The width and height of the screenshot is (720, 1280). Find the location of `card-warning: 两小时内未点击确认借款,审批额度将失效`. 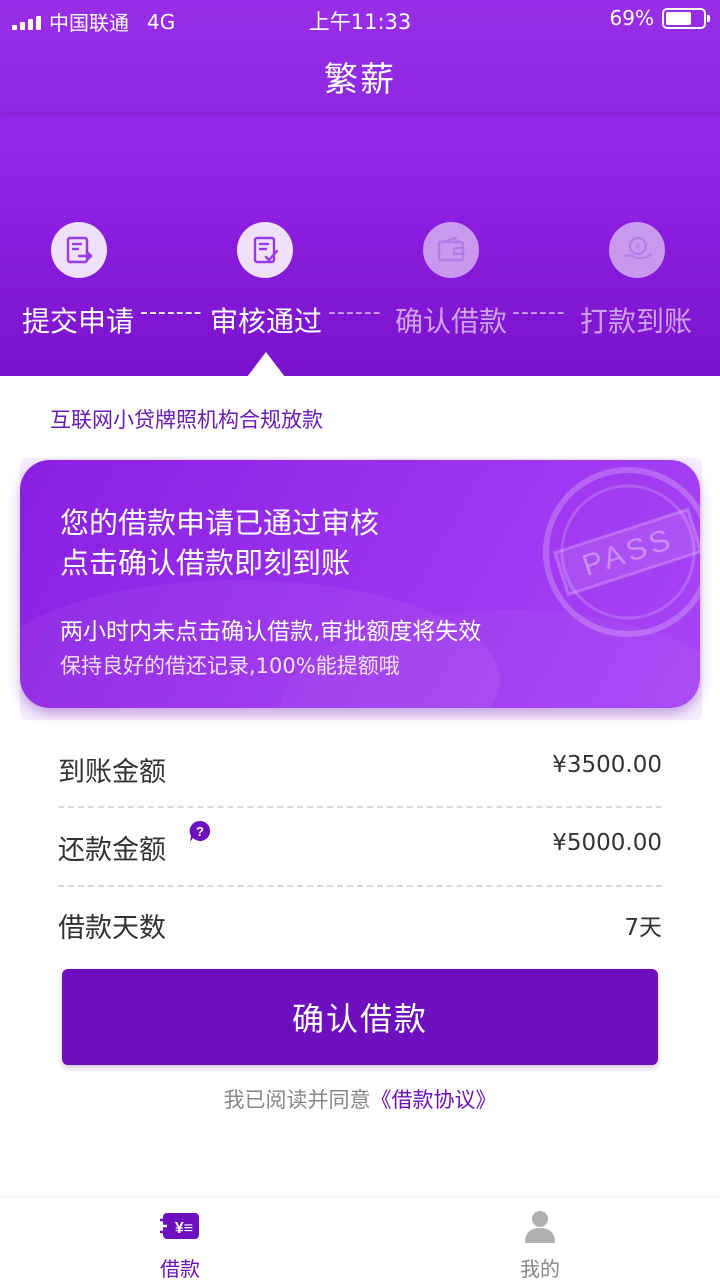

card-warning: 两小时内未点击确认借款,审批额度将失效 is located at coordinates (271, 632).